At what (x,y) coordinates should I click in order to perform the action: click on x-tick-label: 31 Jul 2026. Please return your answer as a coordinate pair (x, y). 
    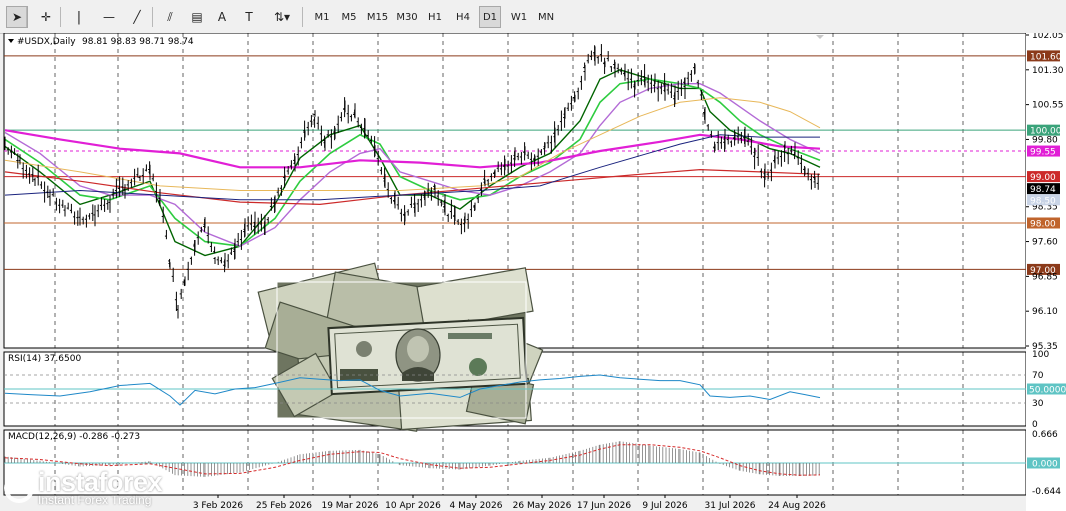
    Looking at the image, I should click on (730, 506).